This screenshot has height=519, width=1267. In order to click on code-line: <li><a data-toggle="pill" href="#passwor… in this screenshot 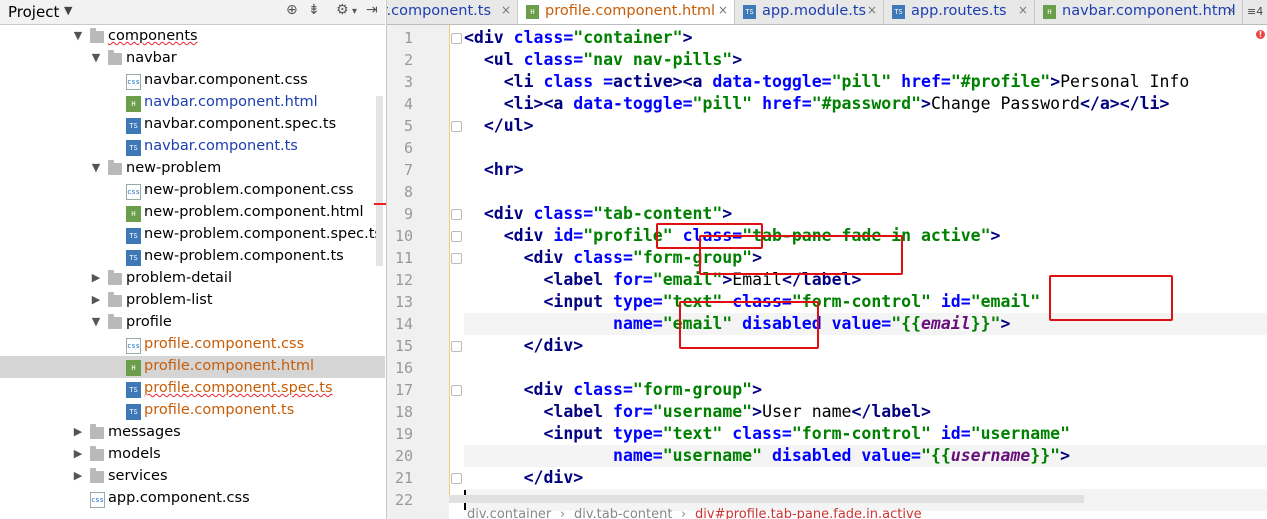, I will do `click(817, 104)`.